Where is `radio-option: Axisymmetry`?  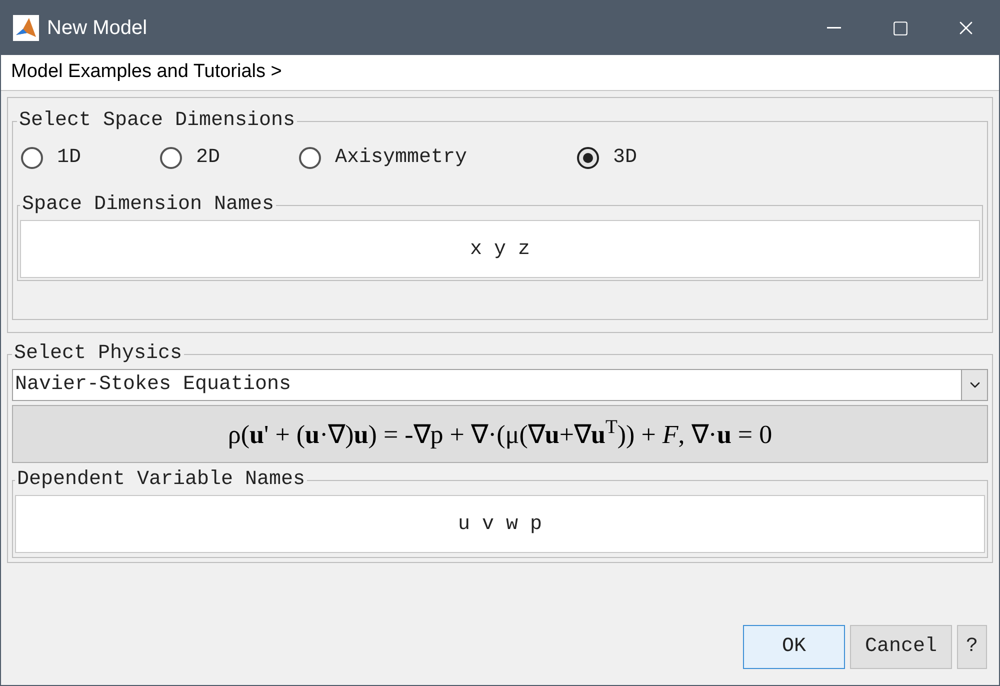 radio-option: Axisymmetry is located at coordinates (438, 158).